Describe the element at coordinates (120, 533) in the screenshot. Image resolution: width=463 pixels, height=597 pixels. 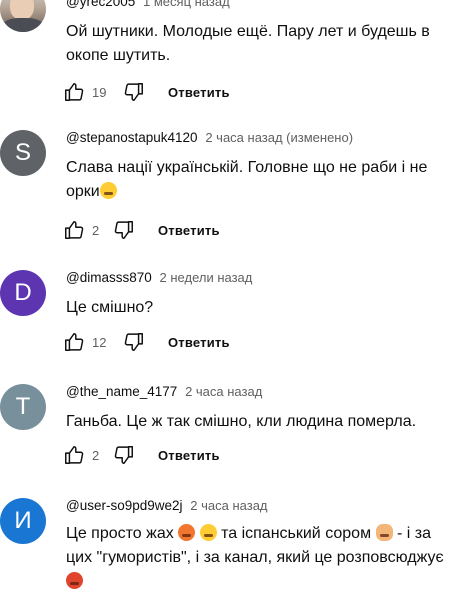
I see `comment-text-part: Це просто жах` at that location.